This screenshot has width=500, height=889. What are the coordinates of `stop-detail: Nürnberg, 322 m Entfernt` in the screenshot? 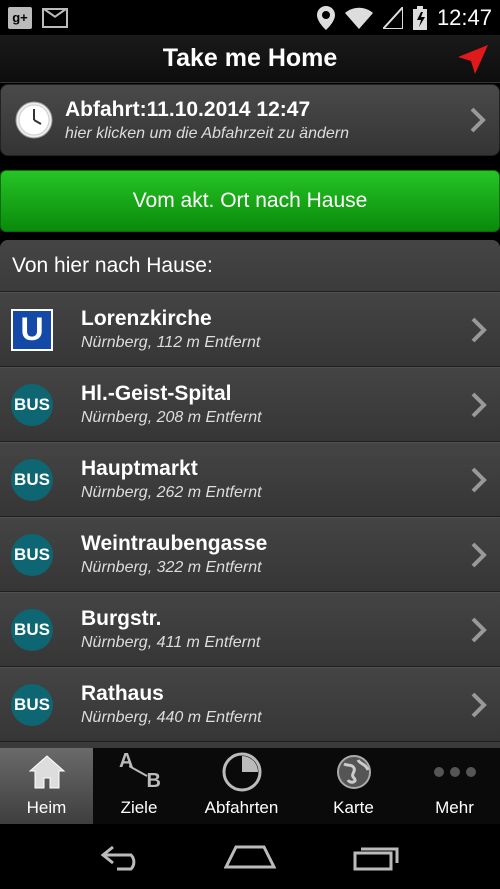 It's located at (171, 567).